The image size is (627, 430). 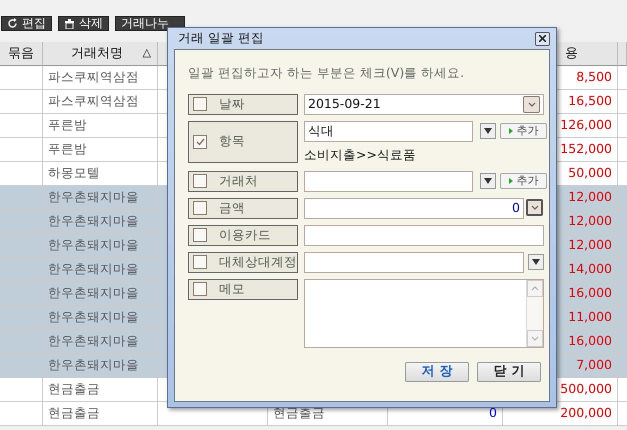 I want to click on field-label: 항목, so click(x=243, y=141).